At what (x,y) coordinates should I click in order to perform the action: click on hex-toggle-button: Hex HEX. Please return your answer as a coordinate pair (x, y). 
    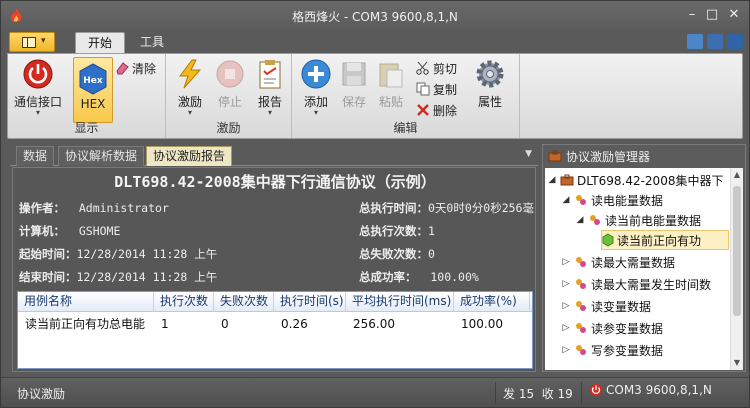
    Looking at the image, I should click on (93, 90).